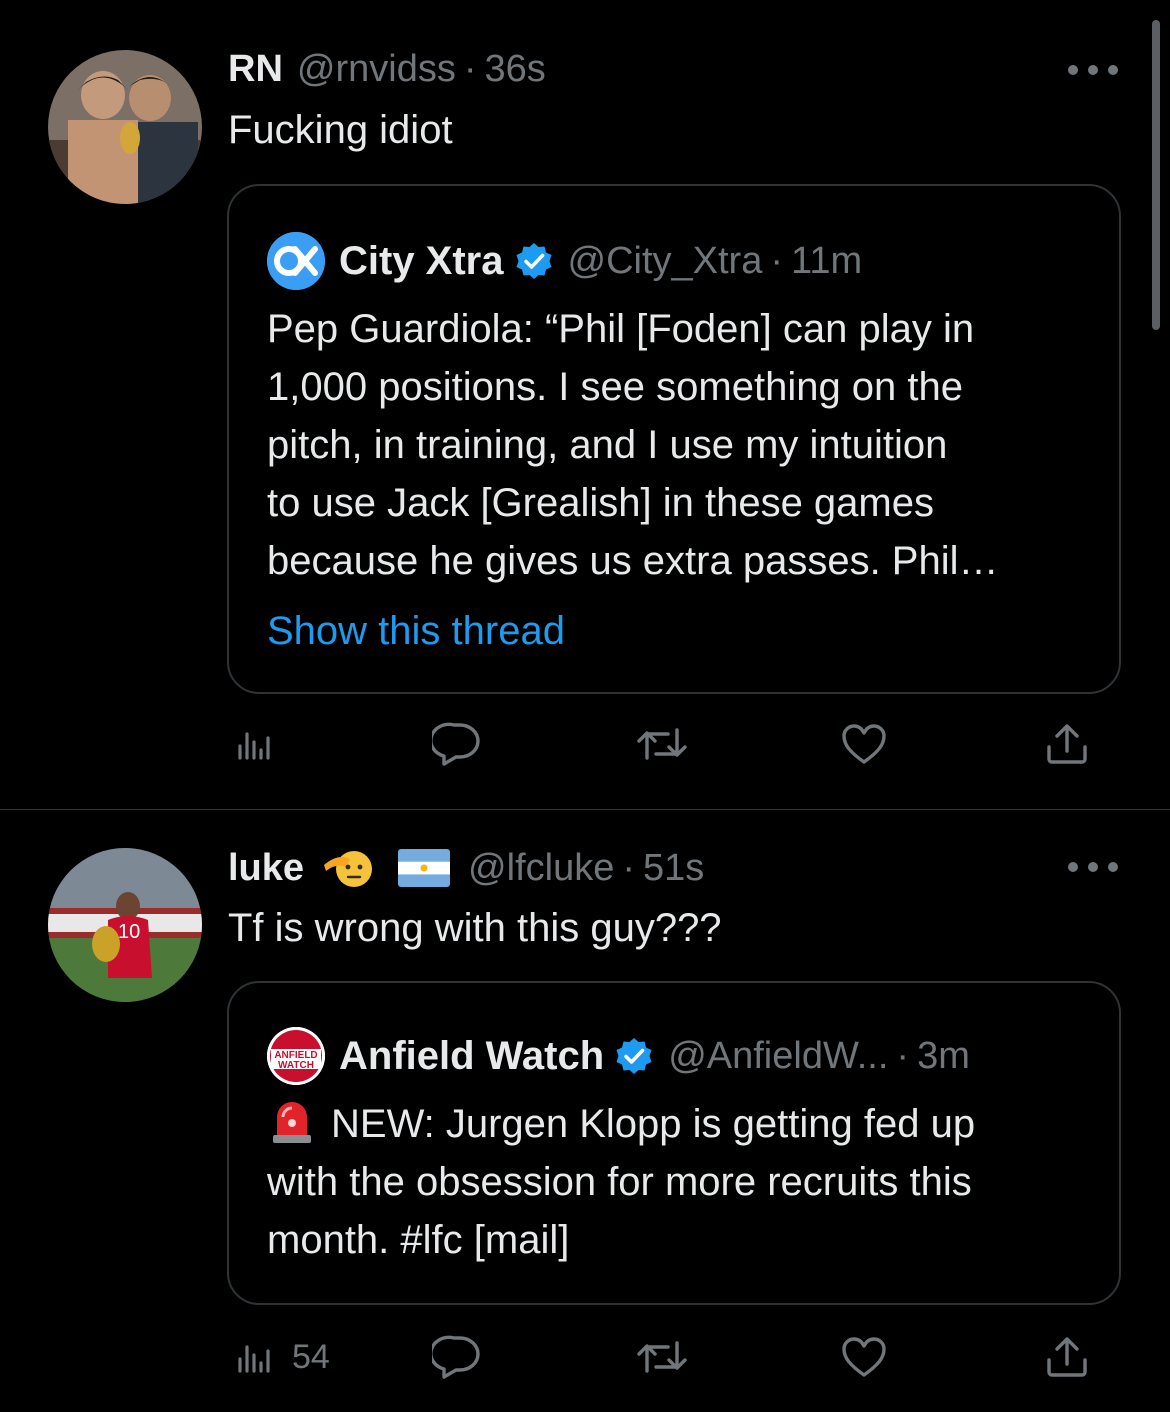  Describe the element at coordinates (673, 868) in the screenshot. I see `timestamp: 51s` at that location.